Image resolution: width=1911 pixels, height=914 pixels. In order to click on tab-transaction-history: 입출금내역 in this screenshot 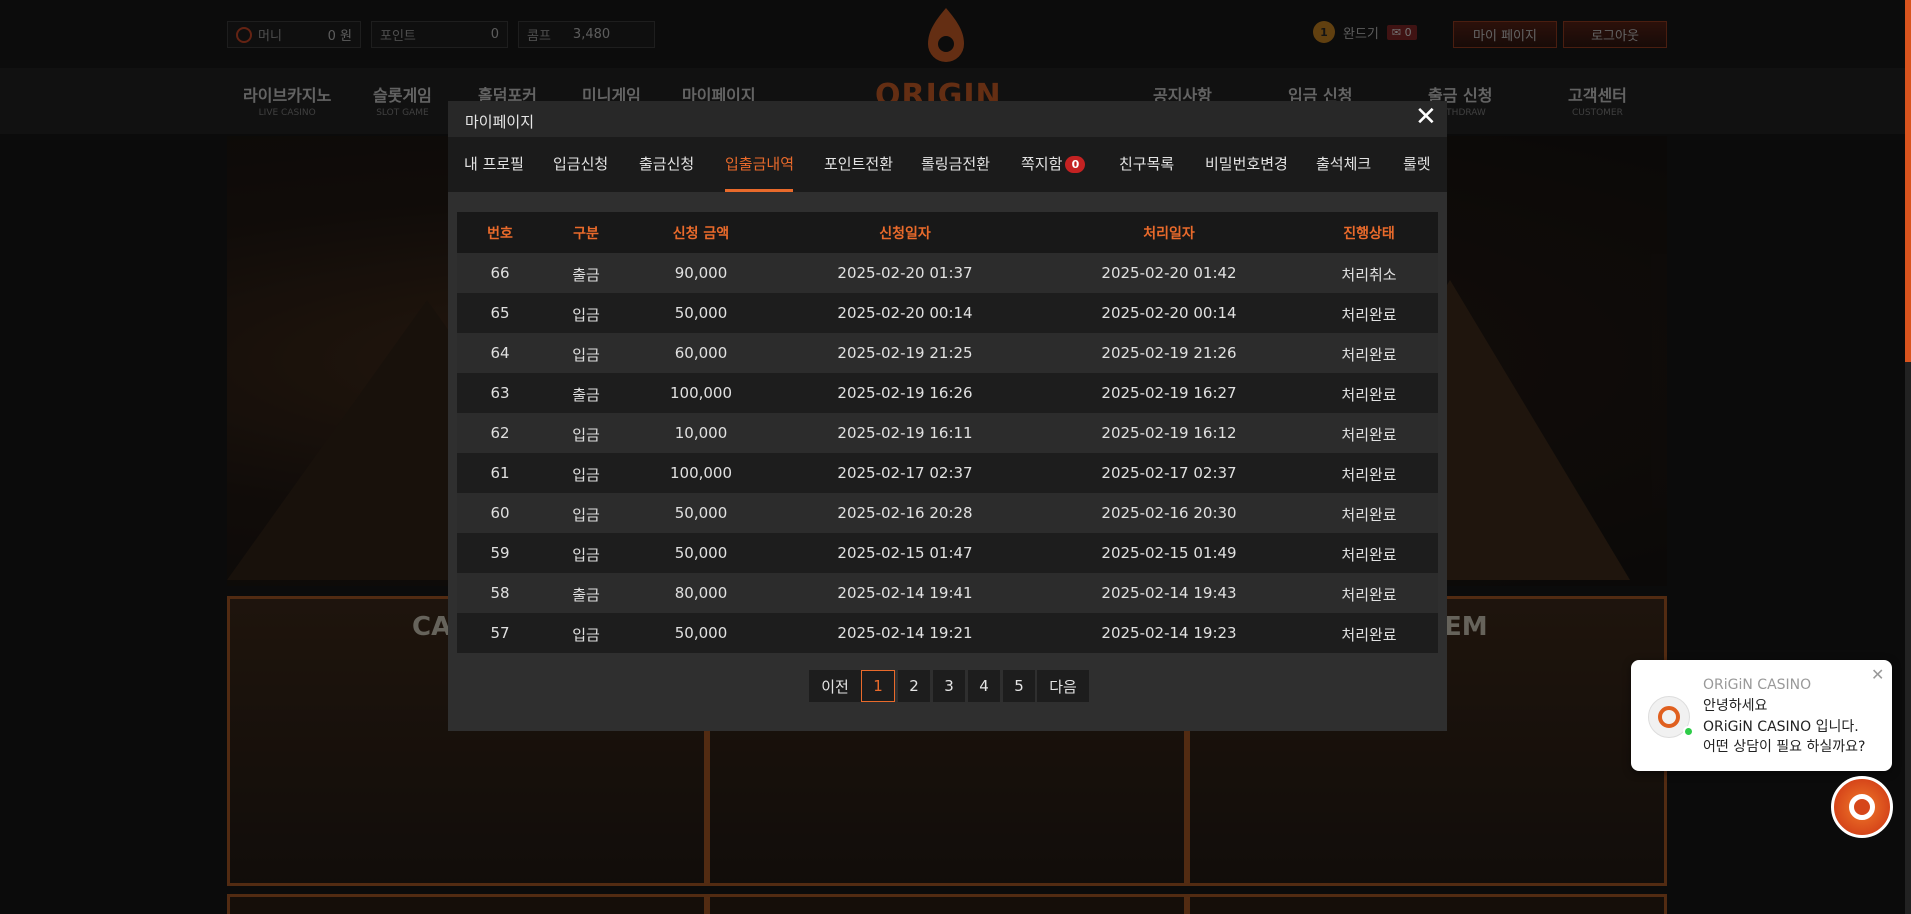, I will do `click(759, 163)`.